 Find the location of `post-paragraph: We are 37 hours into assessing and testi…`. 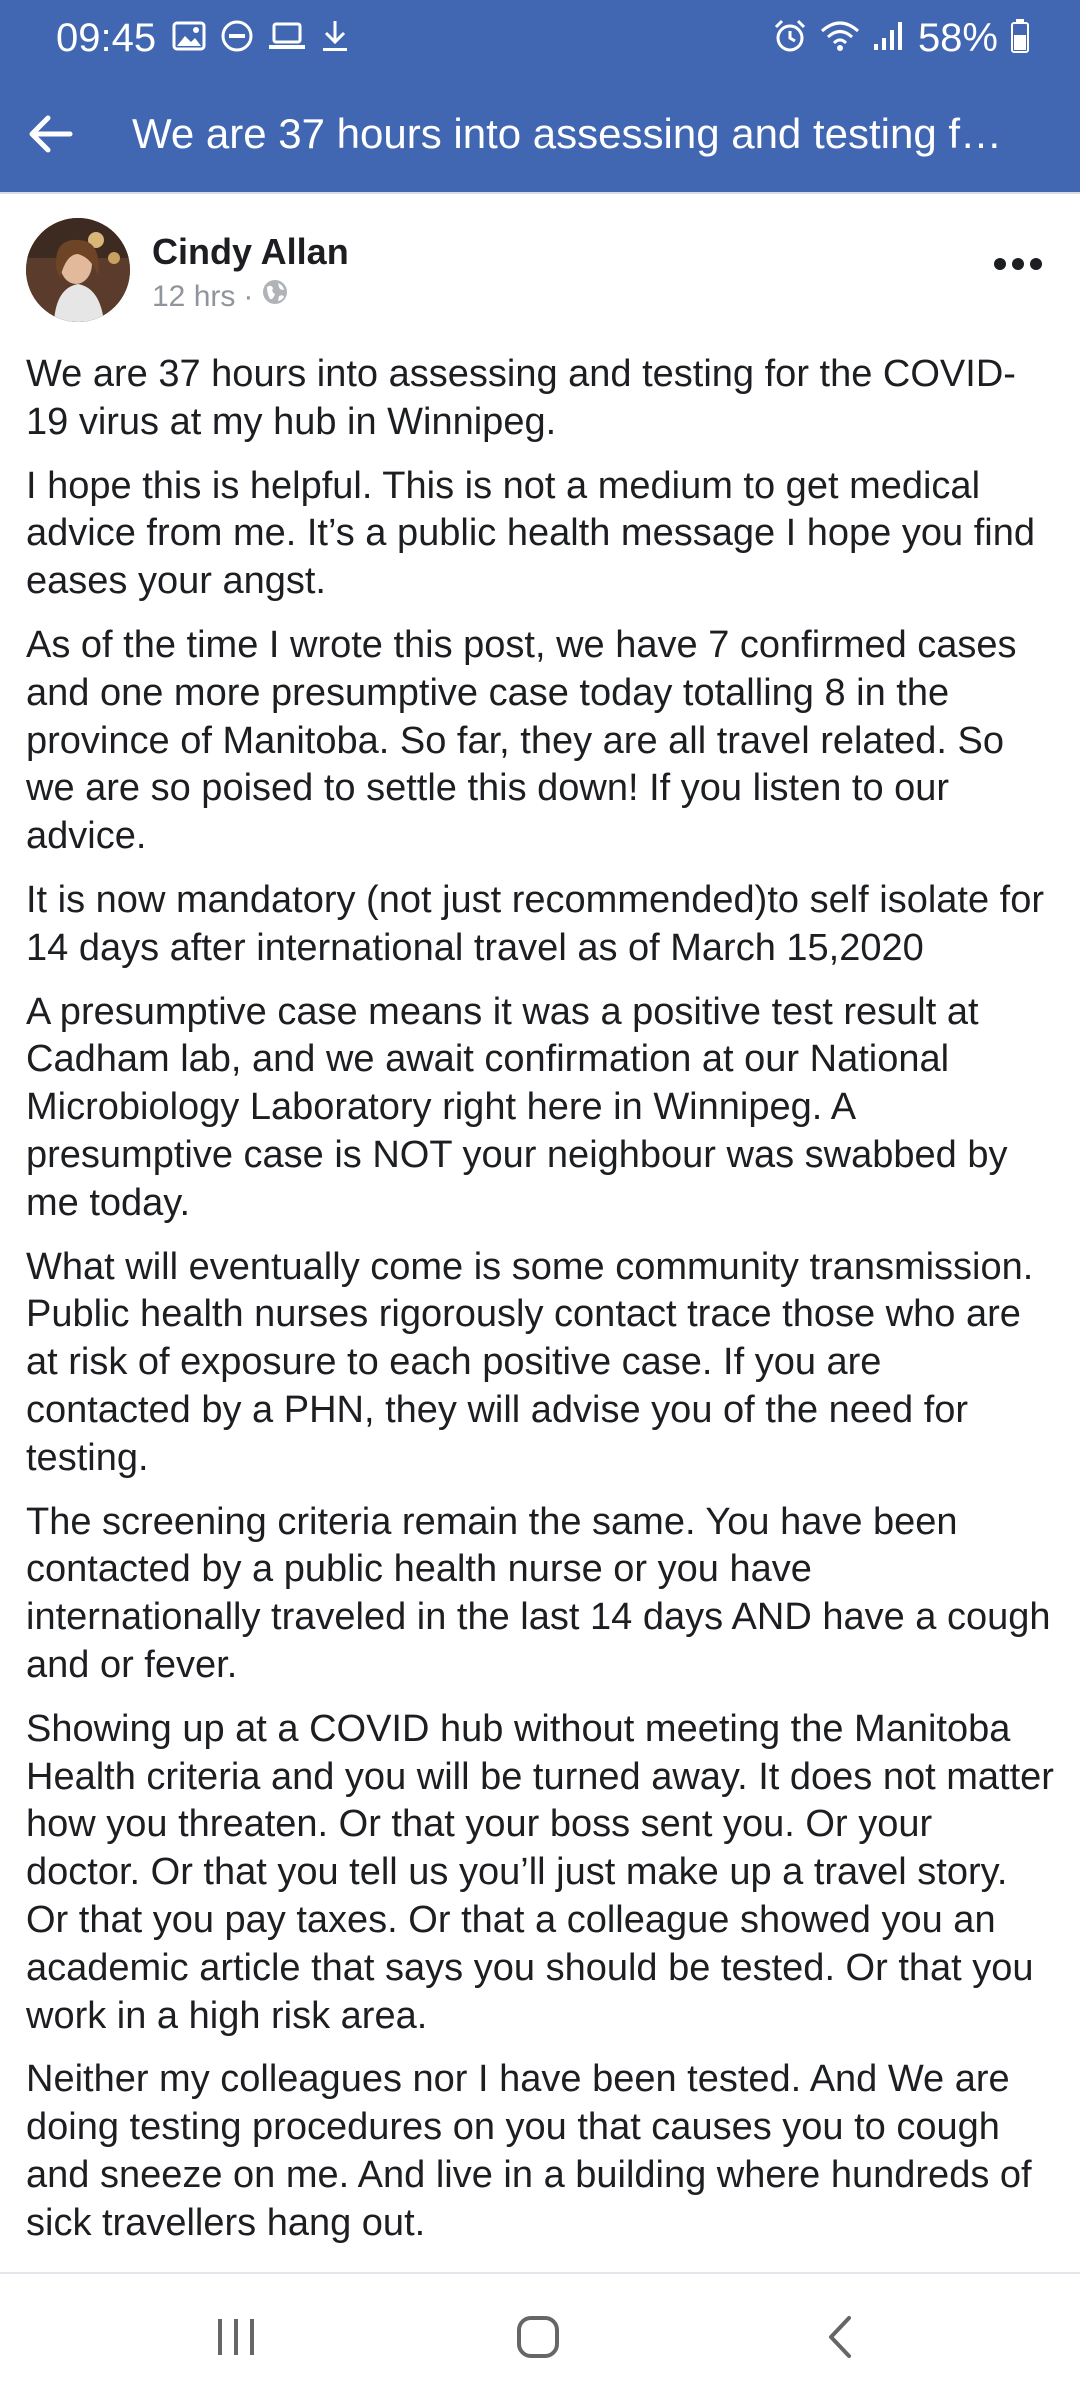

post-paragraph: We are 37 hours into assessing and testi… is located at coordinates (521, 398).